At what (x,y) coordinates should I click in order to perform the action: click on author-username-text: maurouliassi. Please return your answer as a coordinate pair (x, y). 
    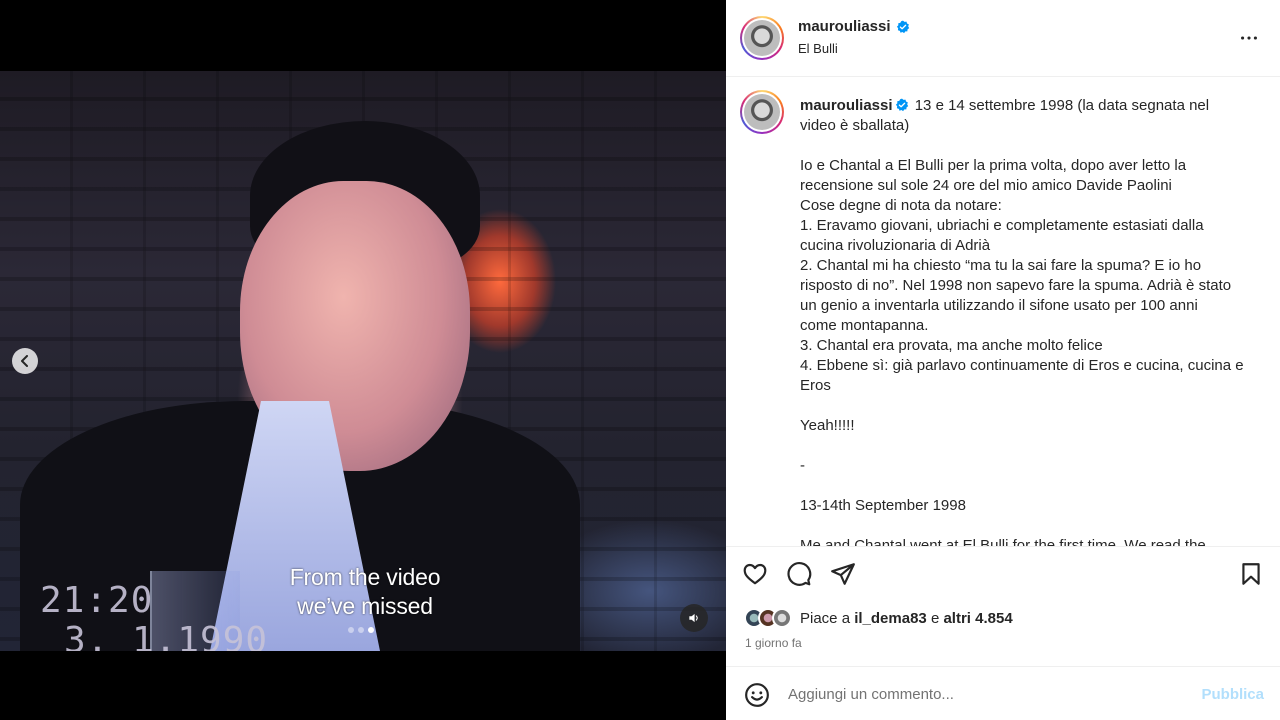
    Looking at the image, I should click on (844, 26).